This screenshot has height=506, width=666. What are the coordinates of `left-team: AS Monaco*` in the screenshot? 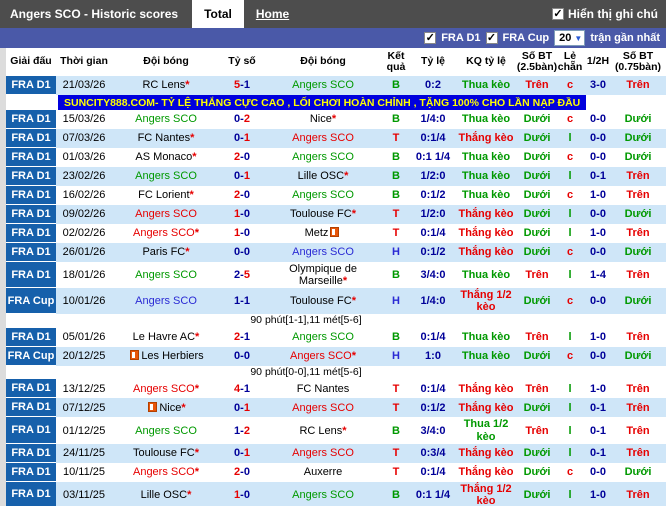 It's located at (166, 157).